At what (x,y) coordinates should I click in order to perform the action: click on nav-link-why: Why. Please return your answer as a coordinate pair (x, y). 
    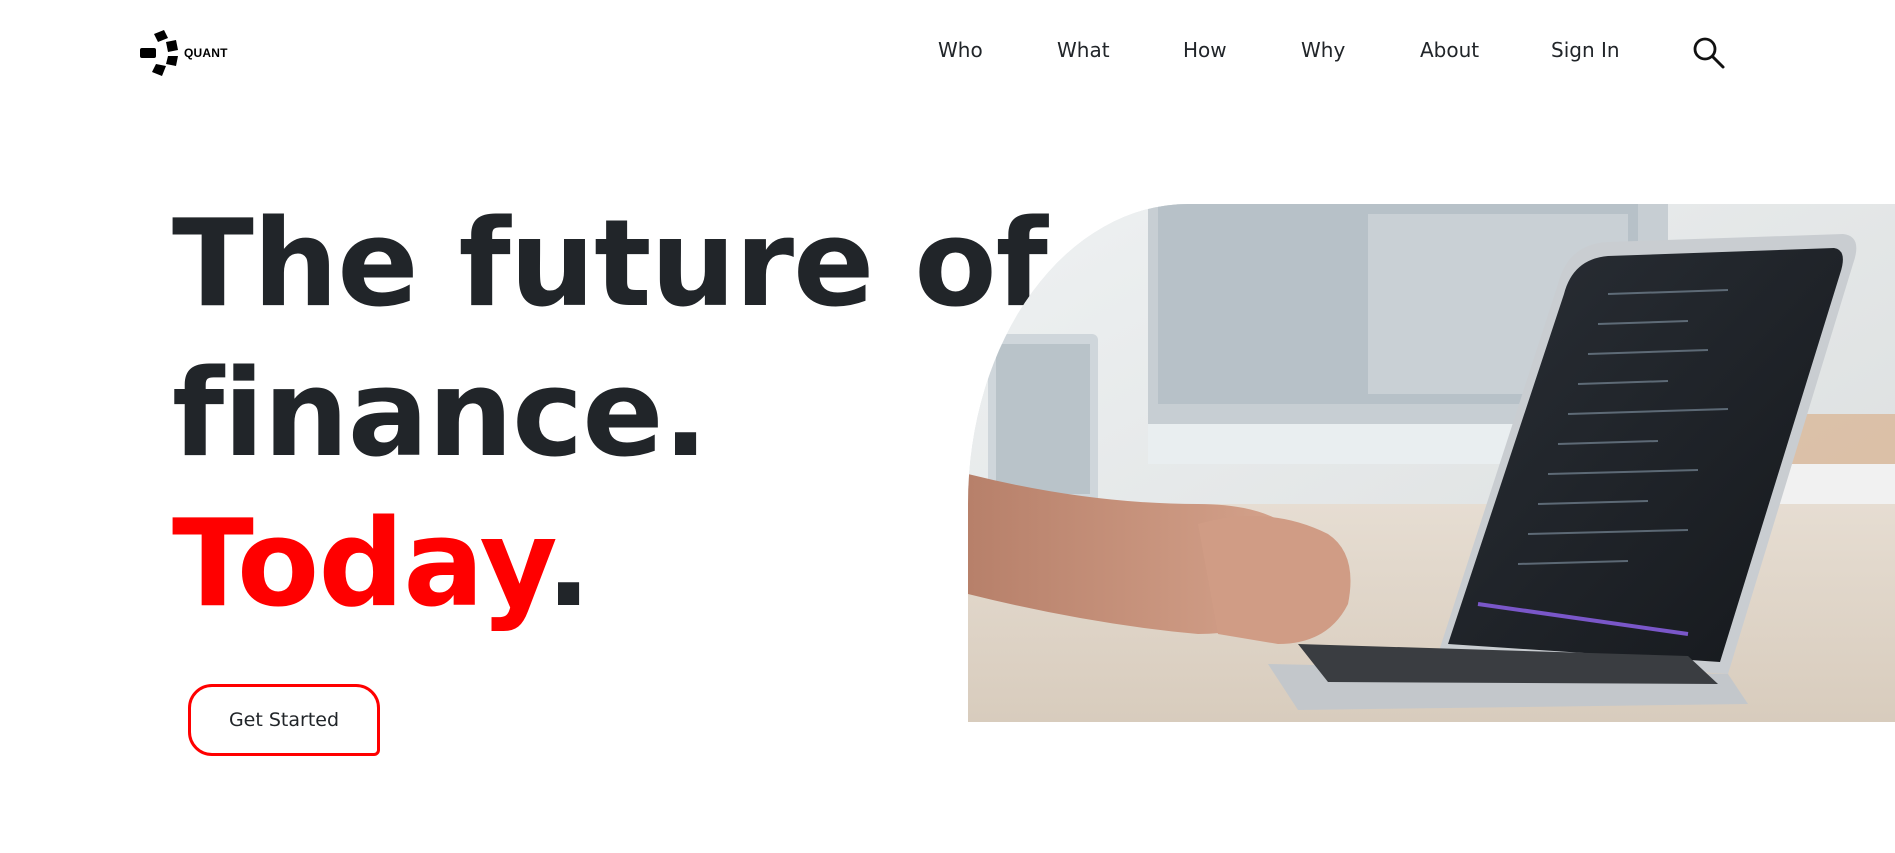
    Looking at the image, I should click on (1323, 50).